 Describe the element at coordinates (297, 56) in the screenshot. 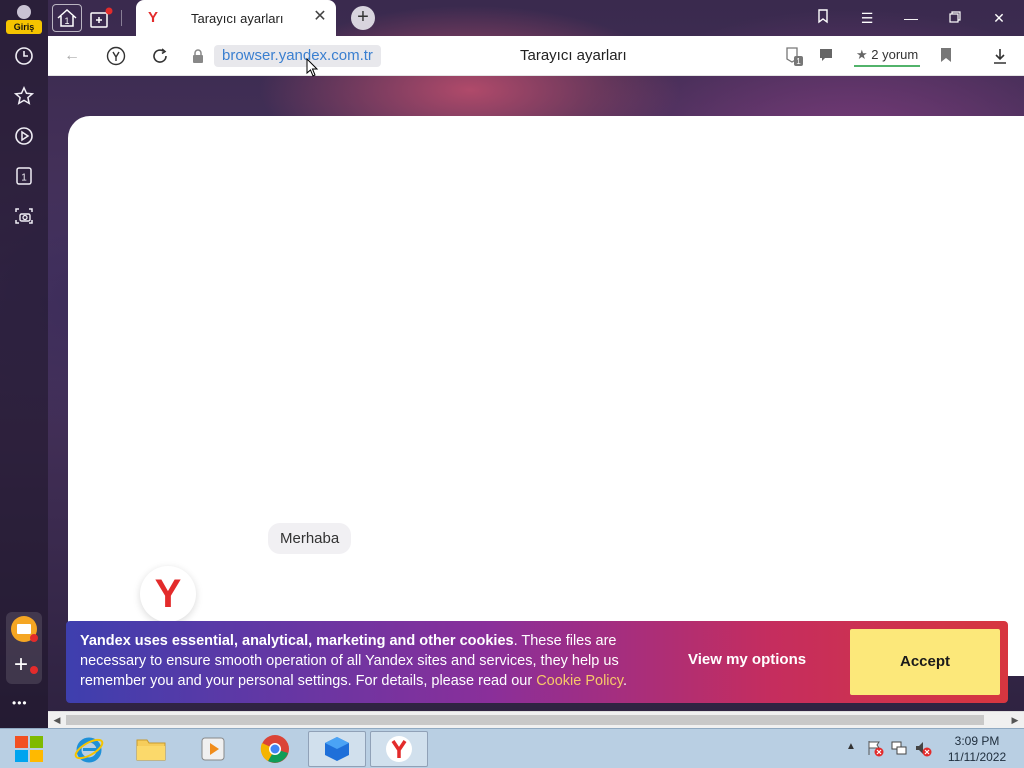

I see `url-text: browser.yandex.com.tr` at that location.